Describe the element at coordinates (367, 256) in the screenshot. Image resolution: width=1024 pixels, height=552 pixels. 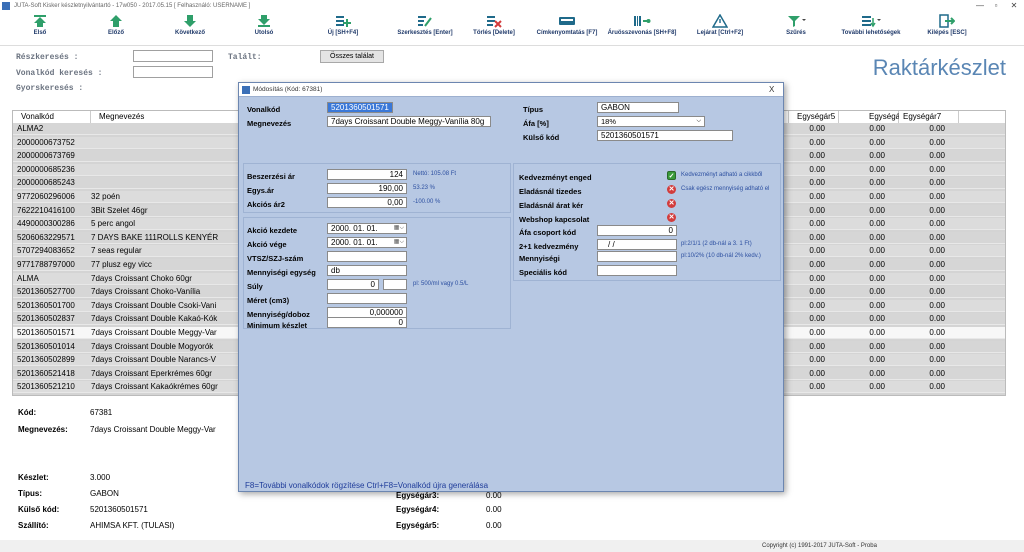
I see `vtsz-input` at that location.